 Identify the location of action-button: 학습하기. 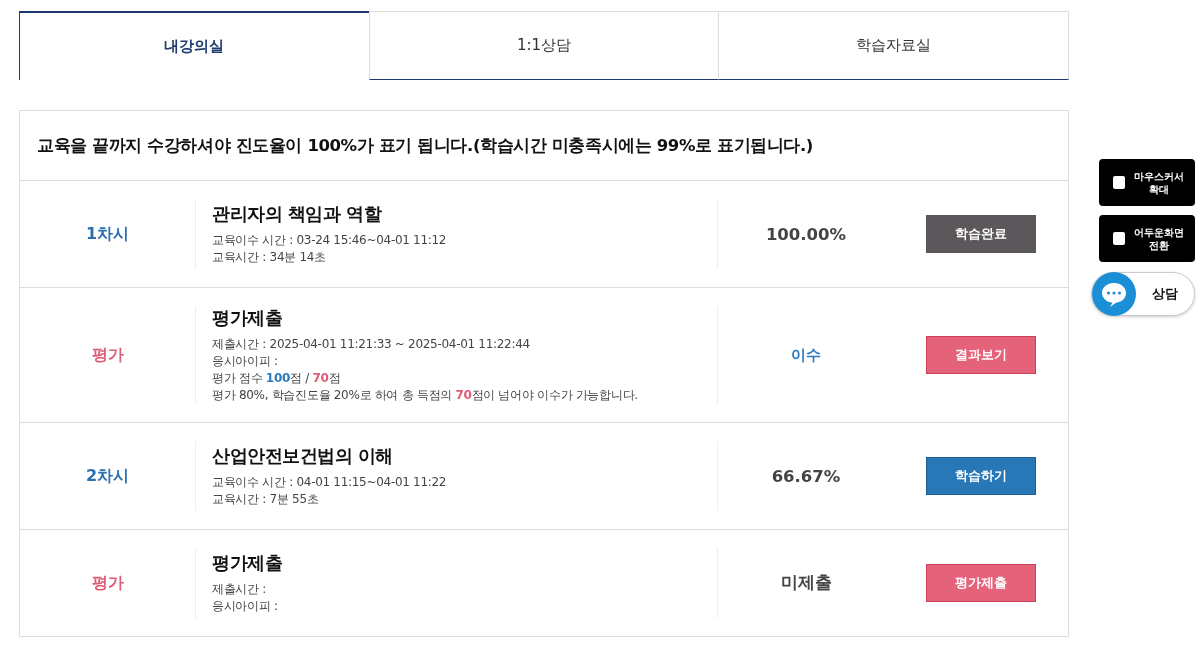
(981, 476).